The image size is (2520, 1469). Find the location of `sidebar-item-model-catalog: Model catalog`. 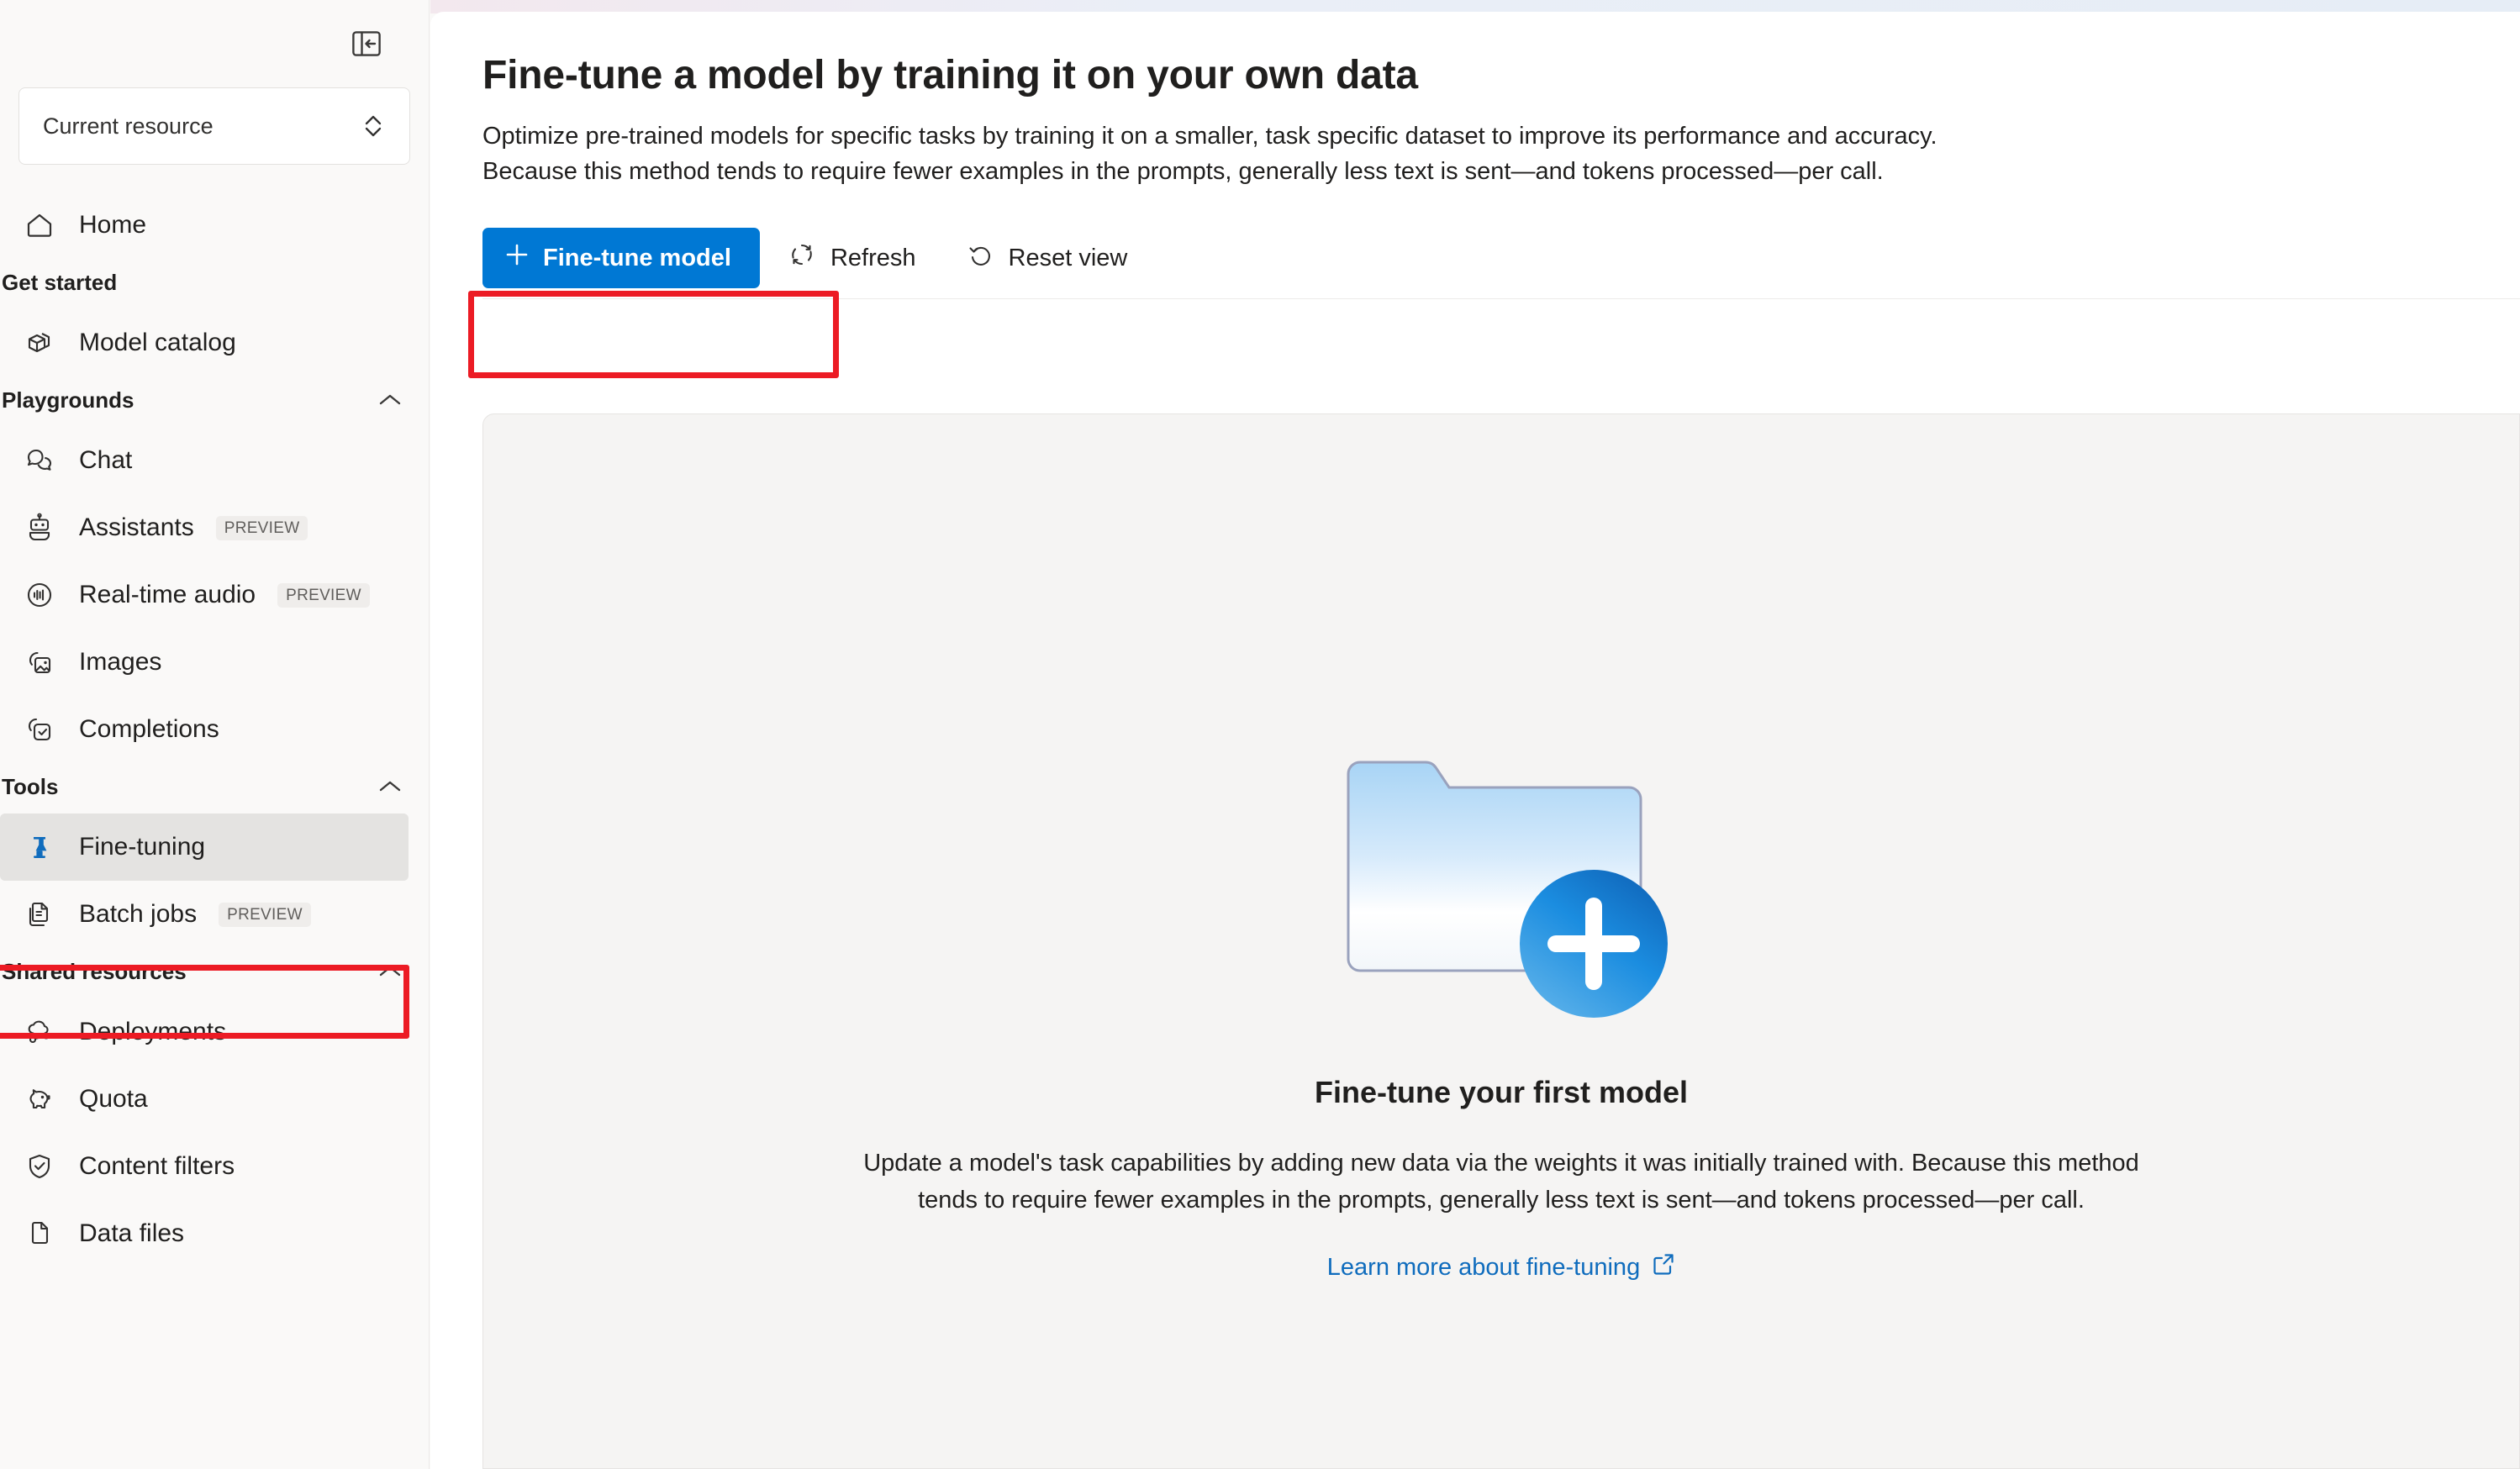

sidebar-item-model-catalog: Model catalog is located at coordinates (204, 342).